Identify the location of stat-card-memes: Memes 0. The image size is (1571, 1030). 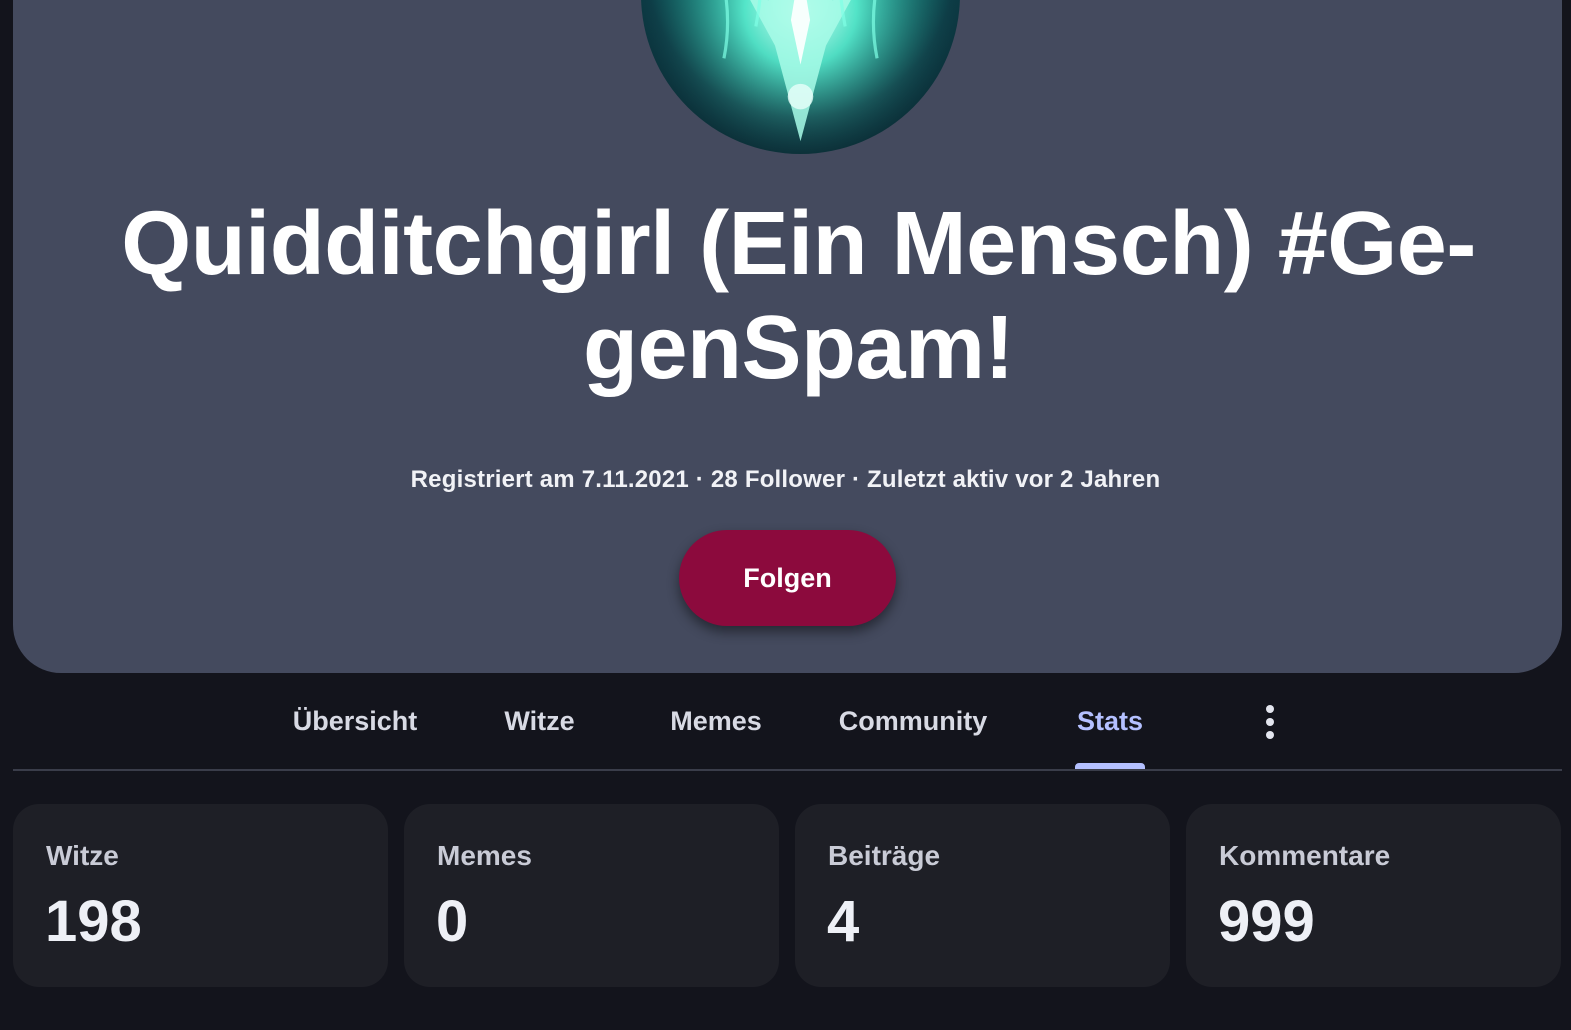
(591, 895).